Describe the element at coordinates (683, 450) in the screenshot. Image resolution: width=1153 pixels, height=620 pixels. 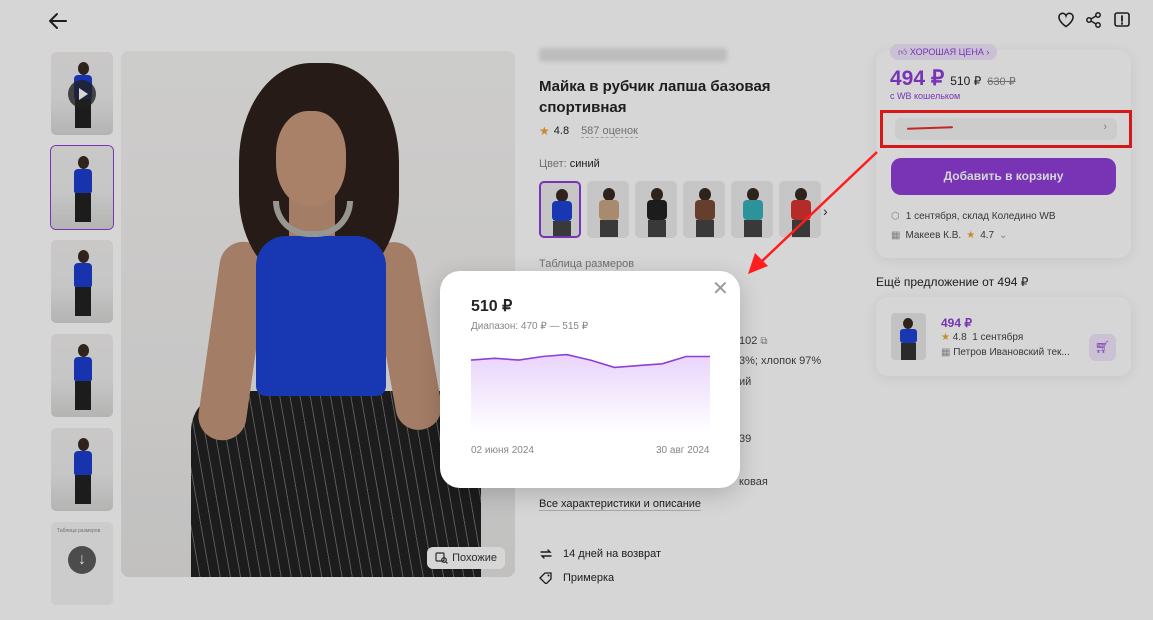
I see `date-end: 30 авг 2024` at that location.